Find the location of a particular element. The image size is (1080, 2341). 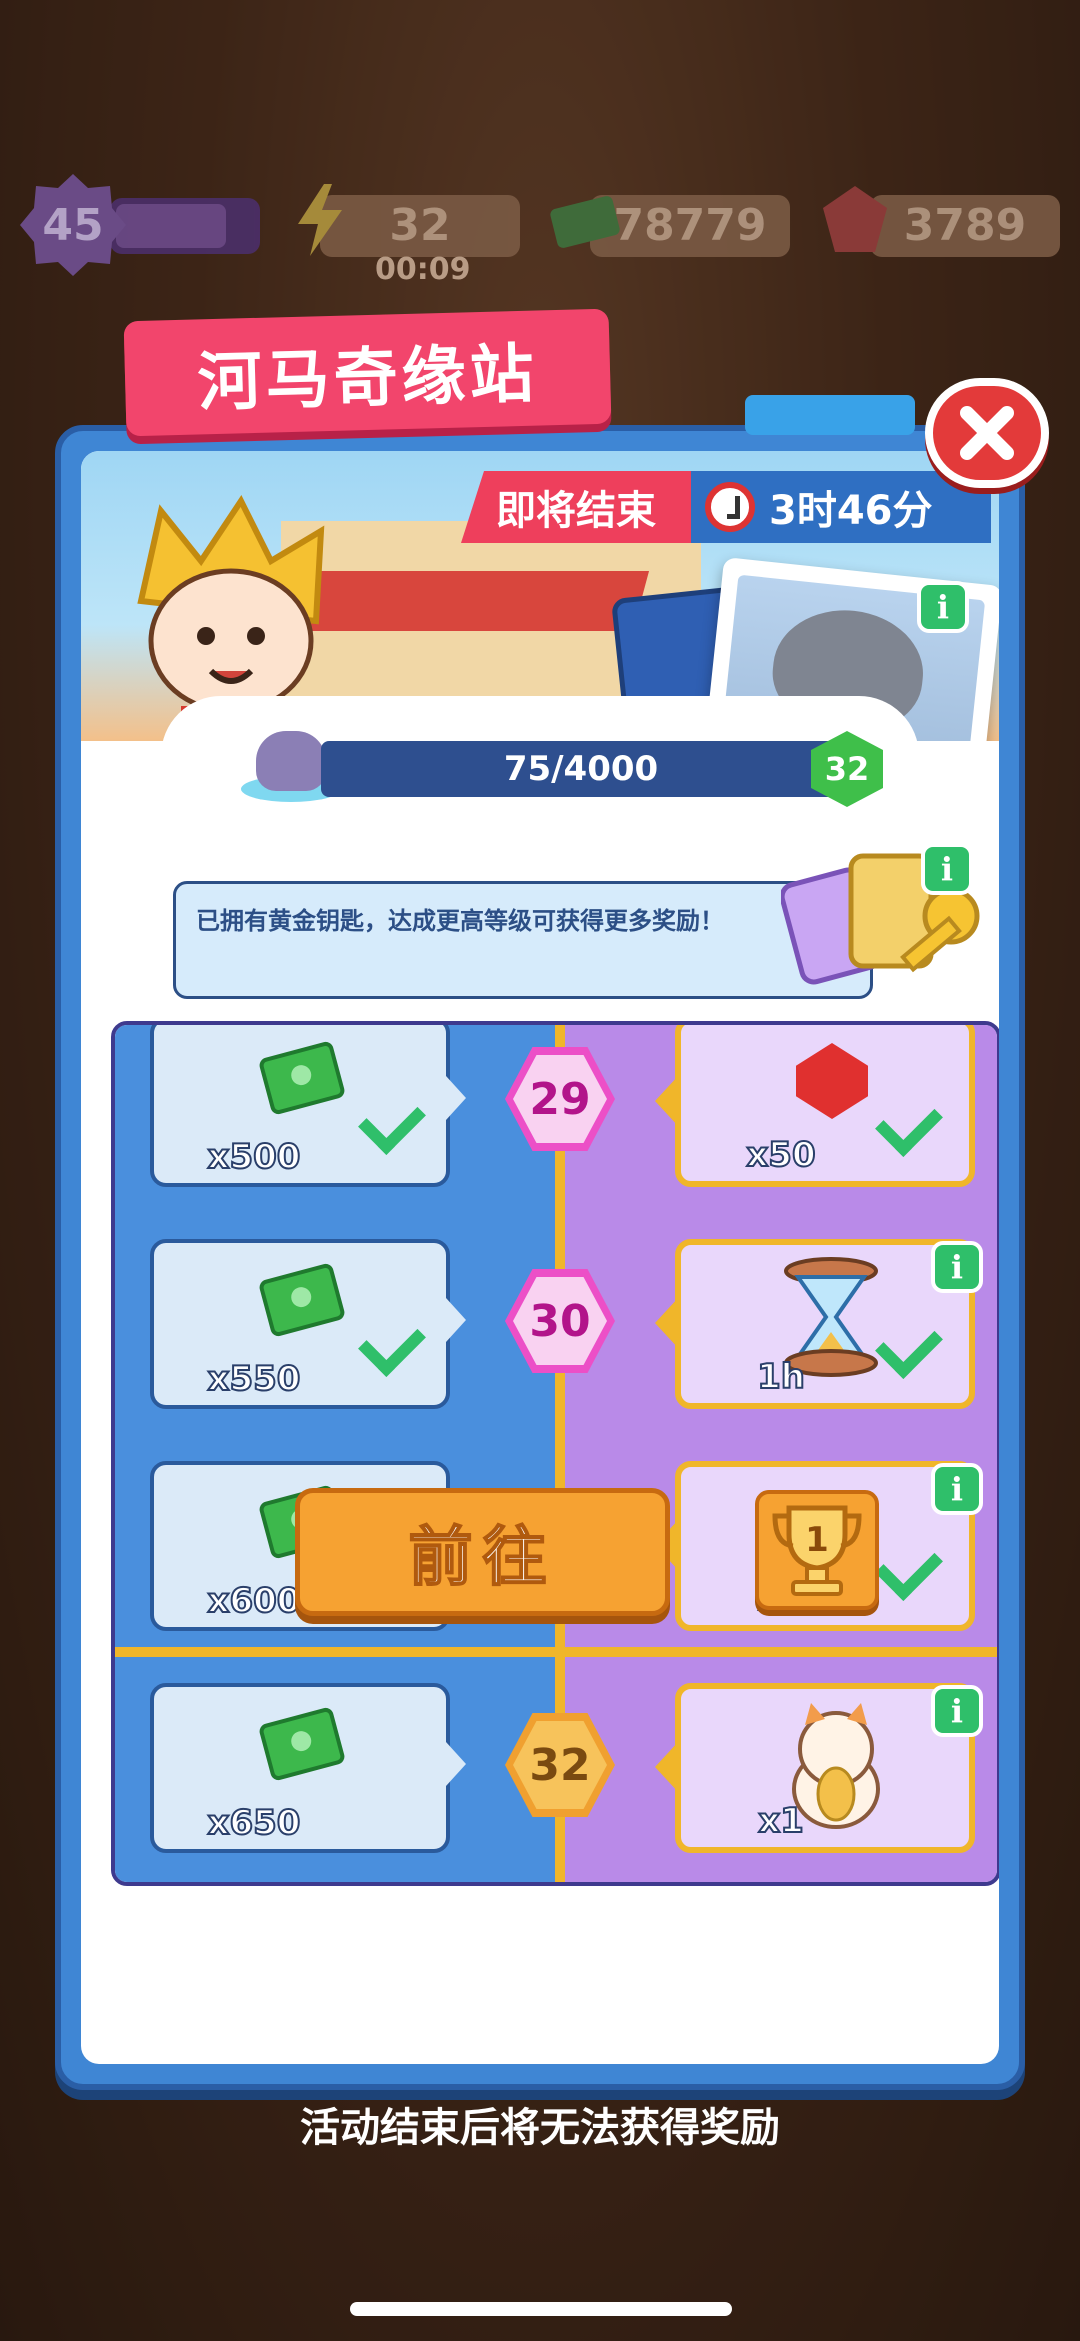

top-hud: 45 32 00:09 78779 3789 is located at coordinates (540, 230).